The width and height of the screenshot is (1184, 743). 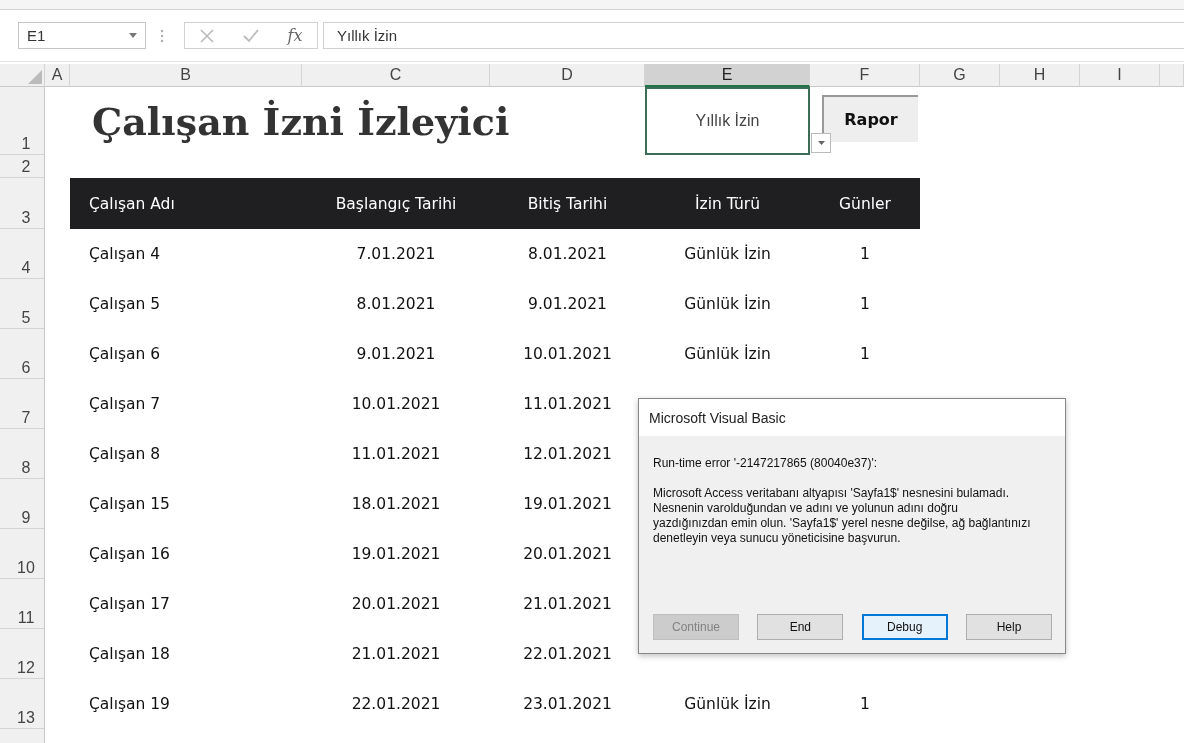 I want to click on table-cell-text: 23.01.2021, so click(x=567, y=704).